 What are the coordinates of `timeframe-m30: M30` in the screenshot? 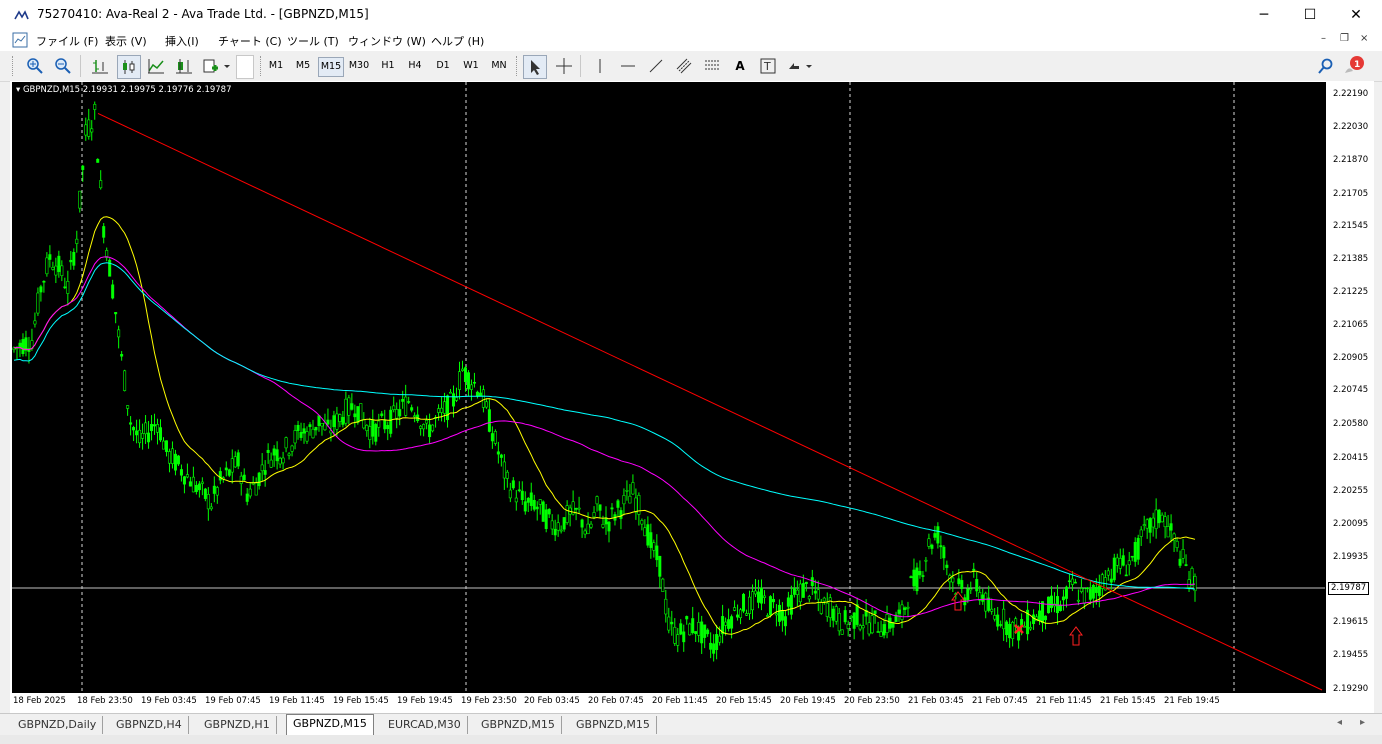 It's located at (359, 66).